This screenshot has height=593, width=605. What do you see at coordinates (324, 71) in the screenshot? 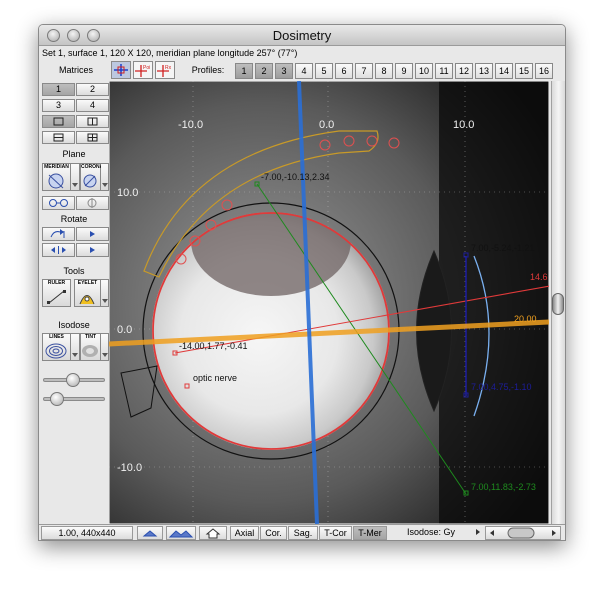
I see `profile-button-5: 5` at bounding box center [324, 71].